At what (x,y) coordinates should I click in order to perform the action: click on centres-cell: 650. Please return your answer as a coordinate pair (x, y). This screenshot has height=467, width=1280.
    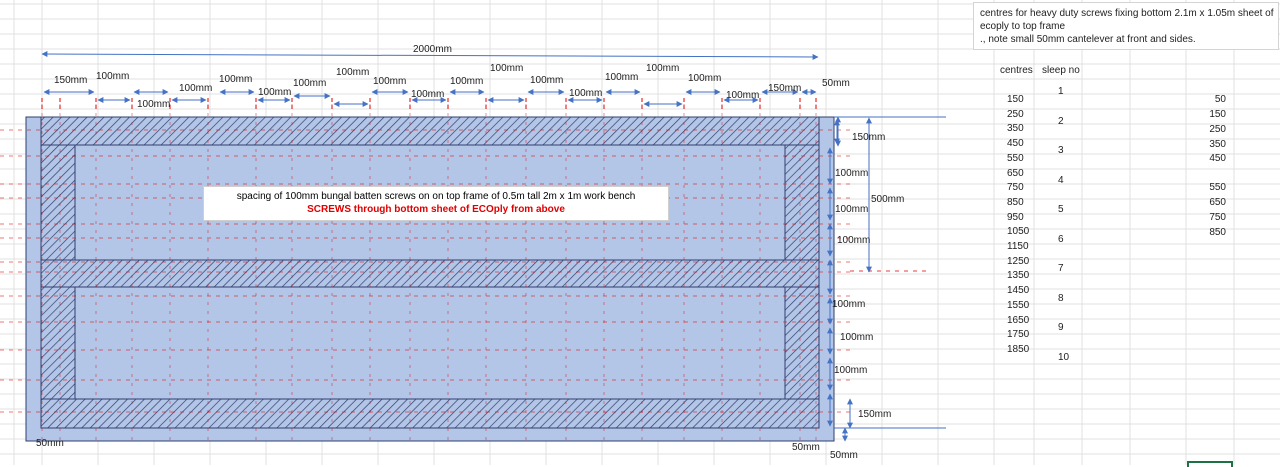
    Looking at the image, I should click on (1015, 173).